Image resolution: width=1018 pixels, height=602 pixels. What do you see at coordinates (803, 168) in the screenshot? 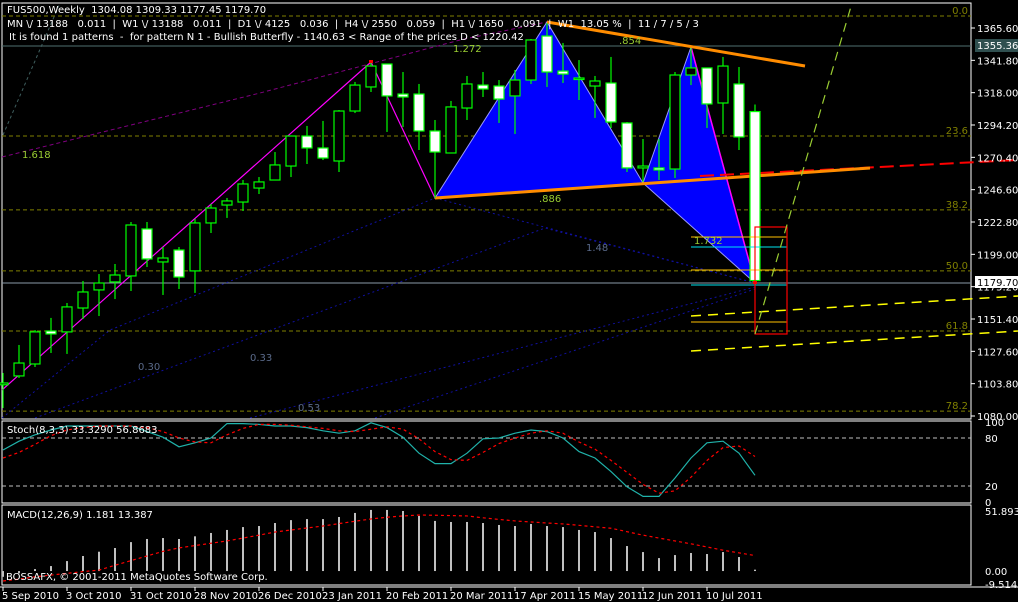
I see `green-projection-line` at bounding box center [803, 168].